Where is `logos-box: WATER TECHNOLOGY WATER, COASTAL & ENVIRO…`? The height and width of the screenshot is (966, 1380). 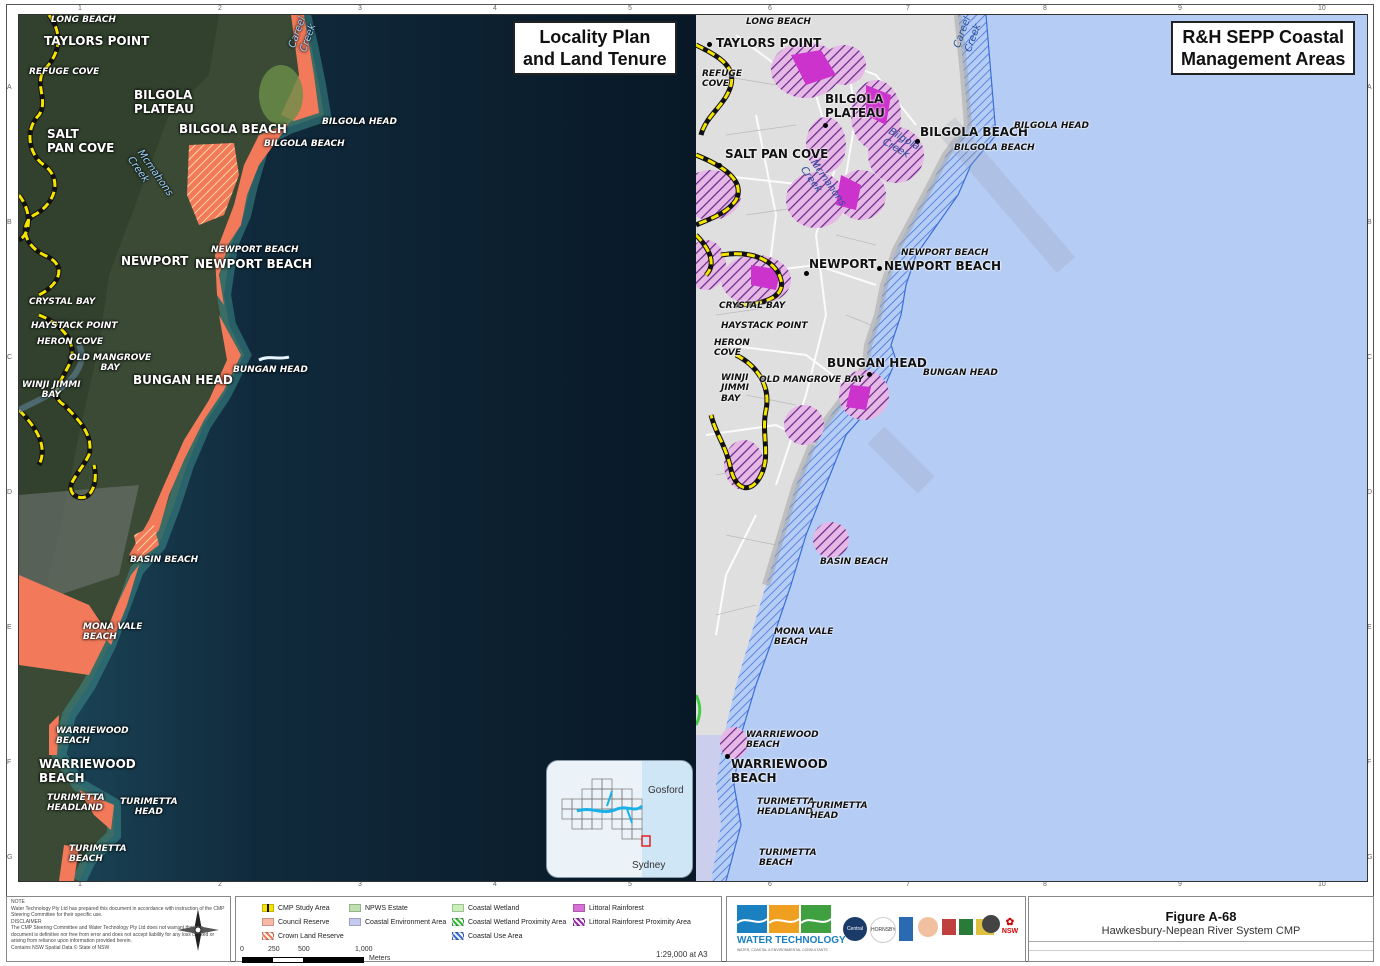
logos-box: WATER TECHNOLOGY WATER, COASTAL & ENVIRO… is located at coordinates (876, 929).